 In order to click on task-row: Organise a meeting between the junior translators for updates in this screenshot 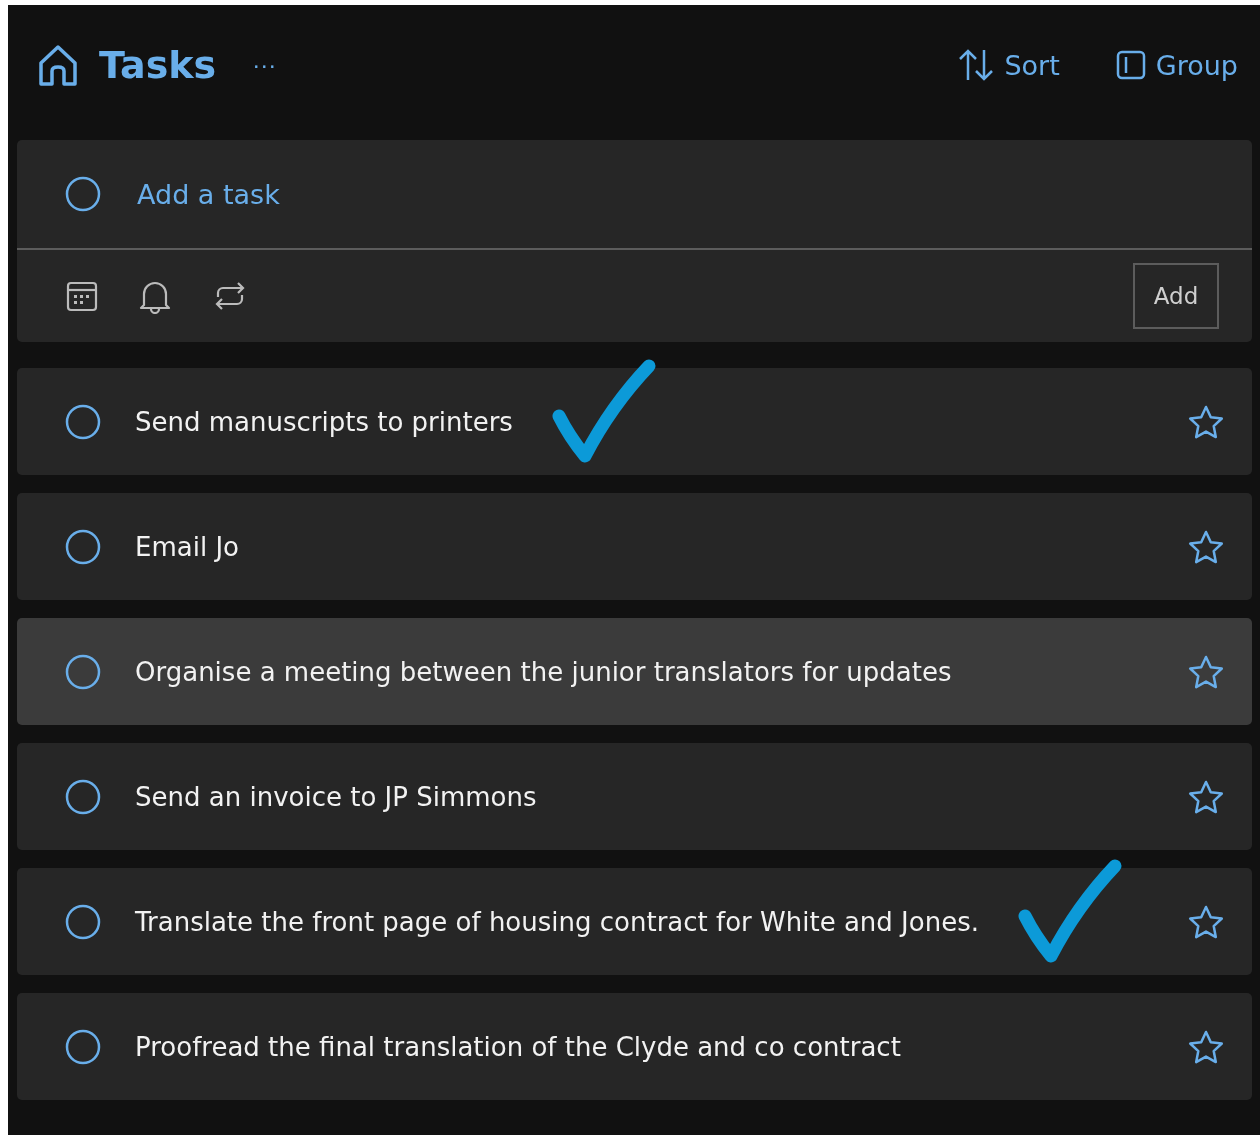, I will do `click(634, 671)`.